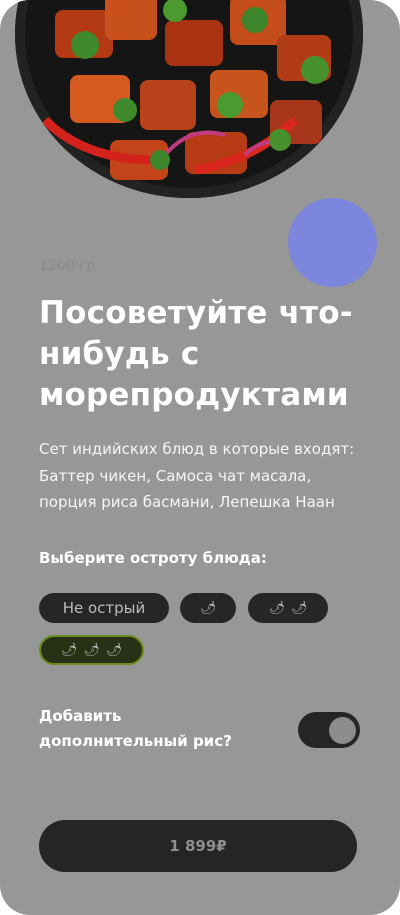  What do you see at coordinates (288, 608) in the screenshot?
I see `spice-option-2-peppers: 🌶 🌶` at bounding box center [288, 608].